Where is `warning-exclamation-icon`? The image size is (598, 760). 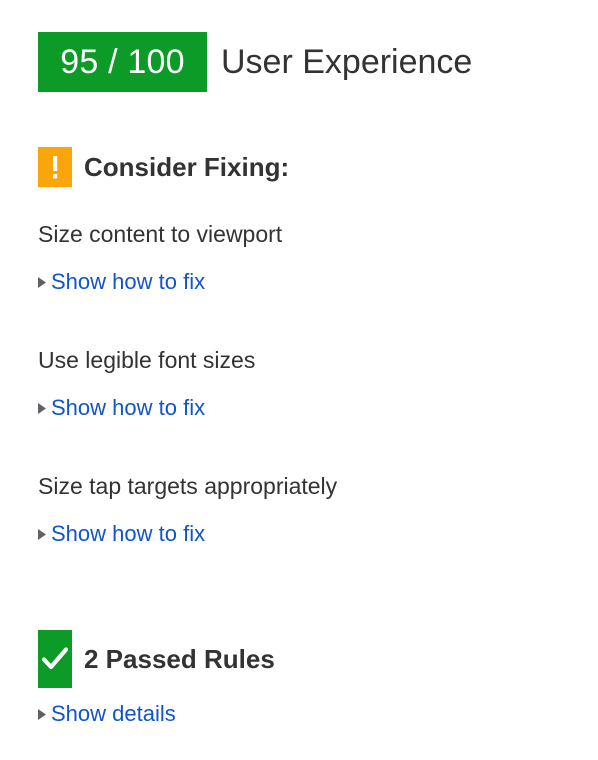 warning-exclamation-icon is located at coordinates (55, 167).